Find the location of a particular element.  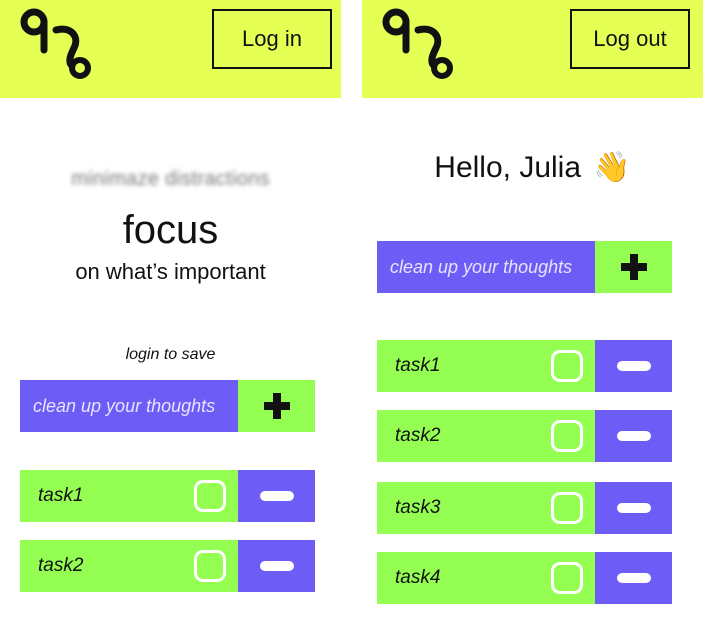

login-button: Log in is located at coordinates (272, 39).